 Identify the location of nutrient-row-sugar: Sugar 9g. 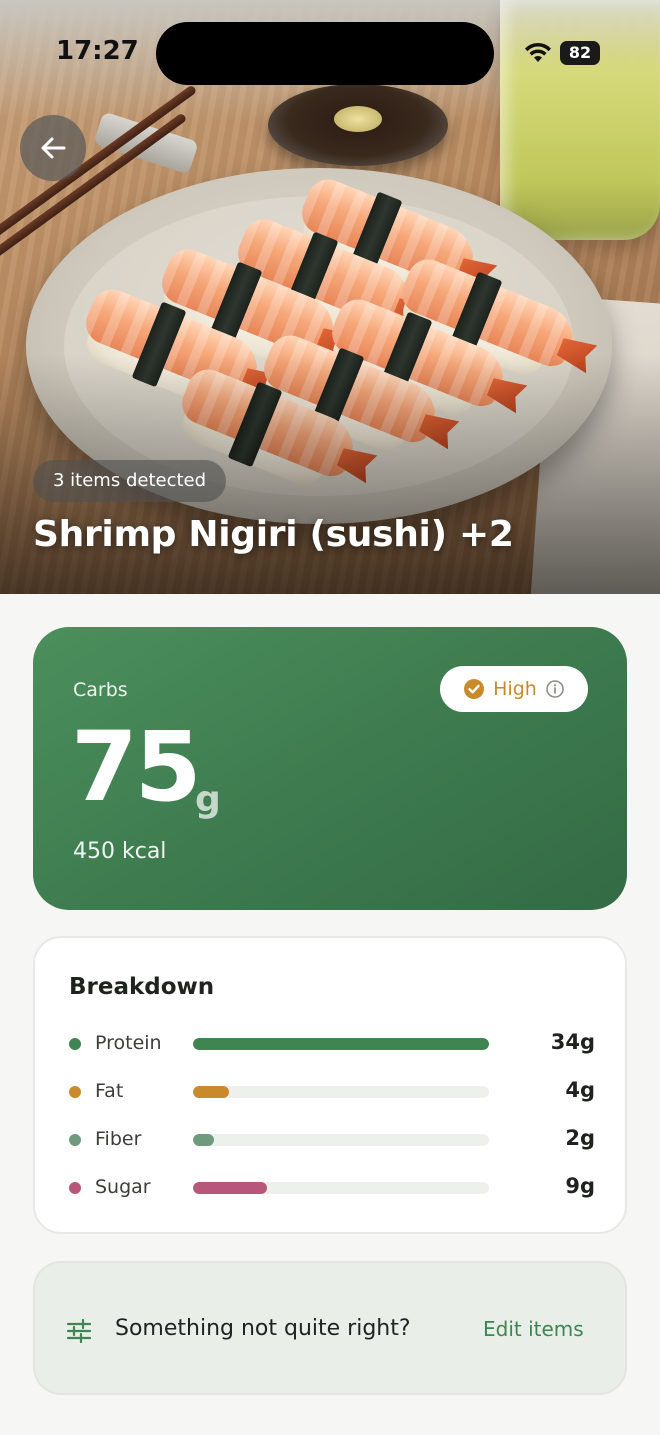
(332, 1188).